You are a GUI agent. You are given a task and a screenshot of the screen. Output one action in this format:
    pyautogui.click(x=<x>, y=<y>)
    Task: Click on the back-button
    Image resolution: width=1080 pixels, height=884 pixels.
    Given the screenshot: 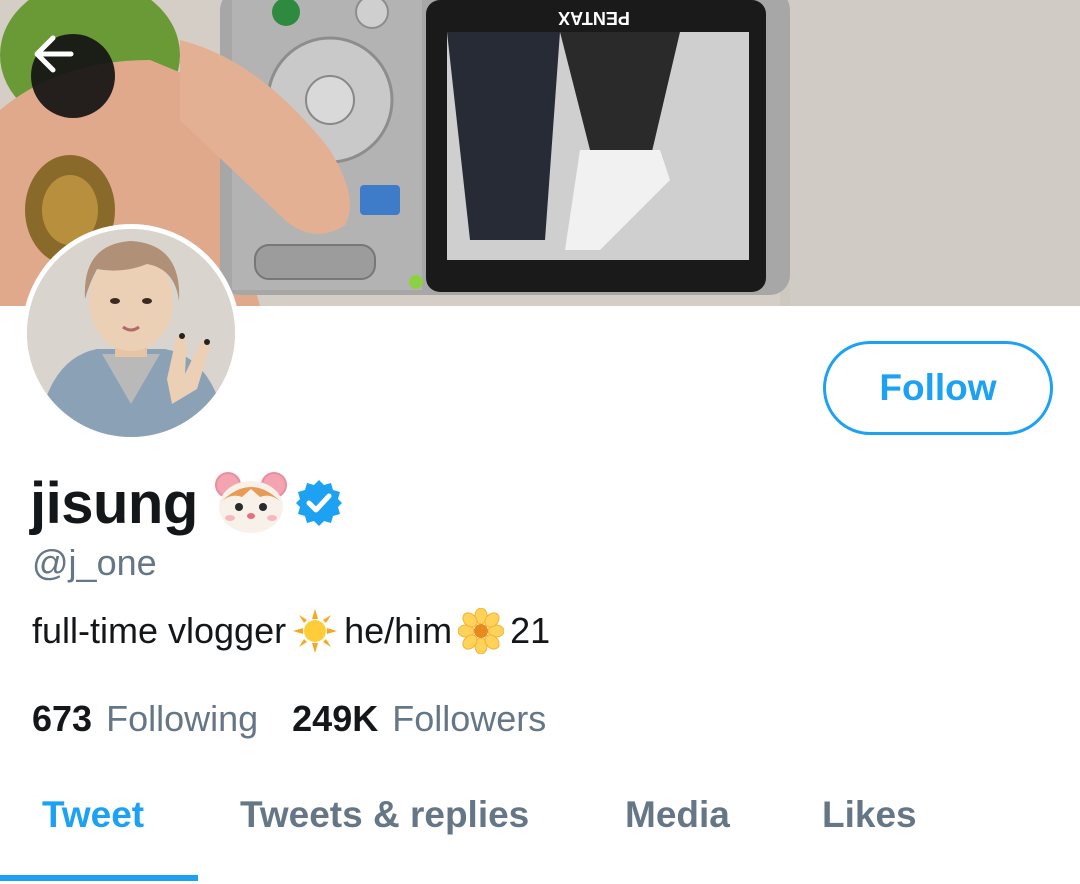 What is the action you would take?
    pyautogui.click(x=73, y=76)
    